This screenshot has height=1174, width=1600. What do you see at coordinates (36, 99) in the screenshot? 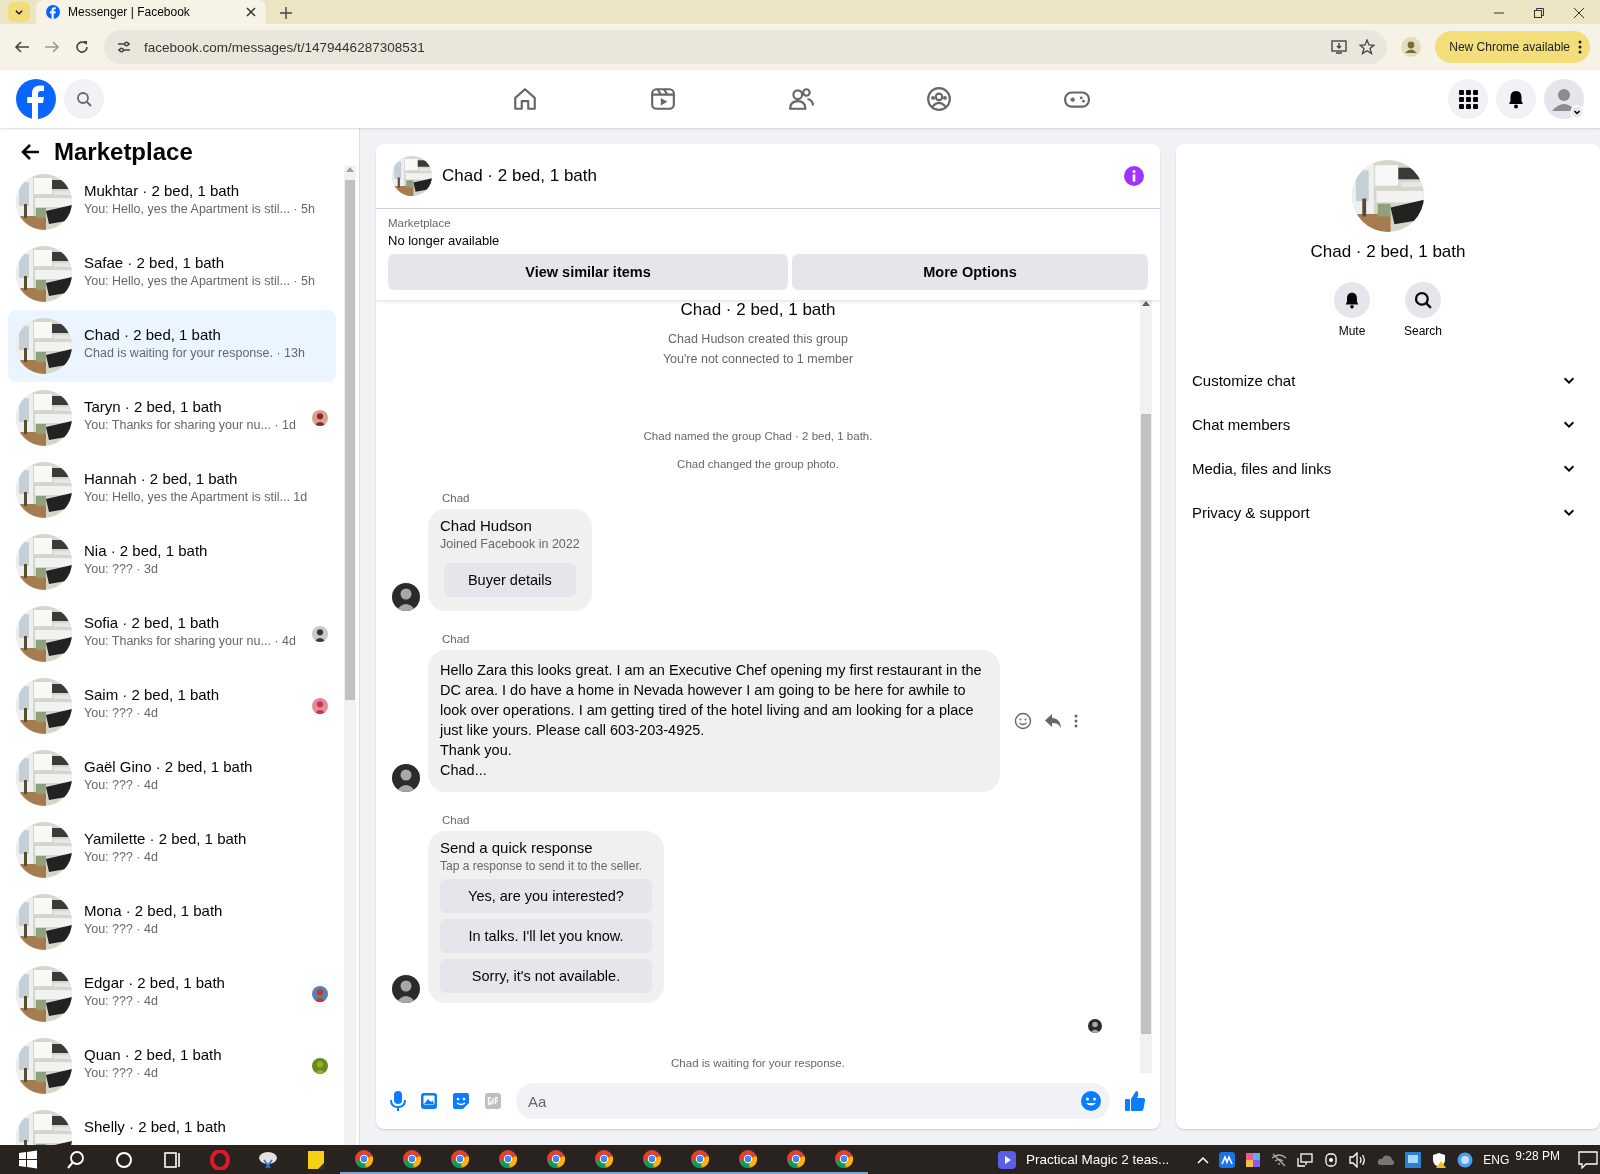
I see `facebook-logo-icon` at bounding box center [36, 99].